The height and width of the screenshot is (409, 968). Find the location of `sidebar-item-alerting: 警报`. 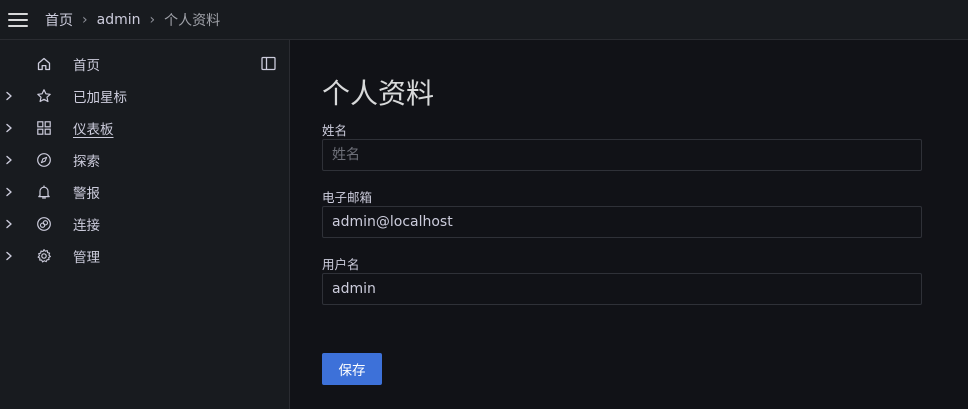

sidebar-item-alerting: 警报 is located at coordinates (144, 192).